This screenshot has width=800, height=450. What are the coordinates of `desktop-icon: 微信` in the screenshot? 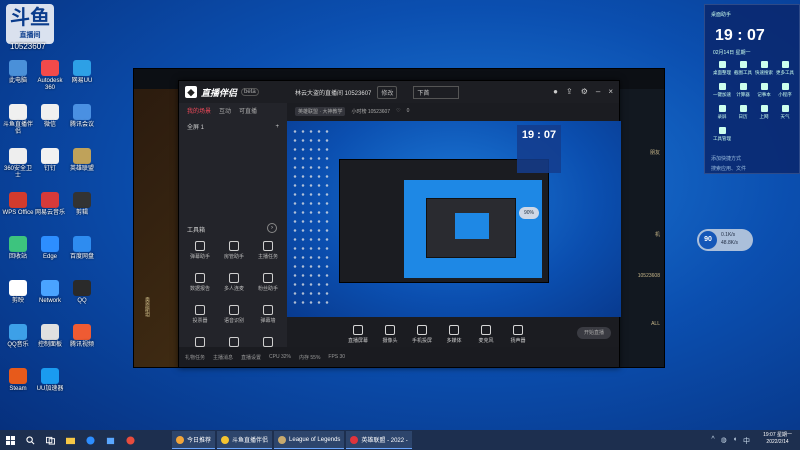 It's located at (50, 116).